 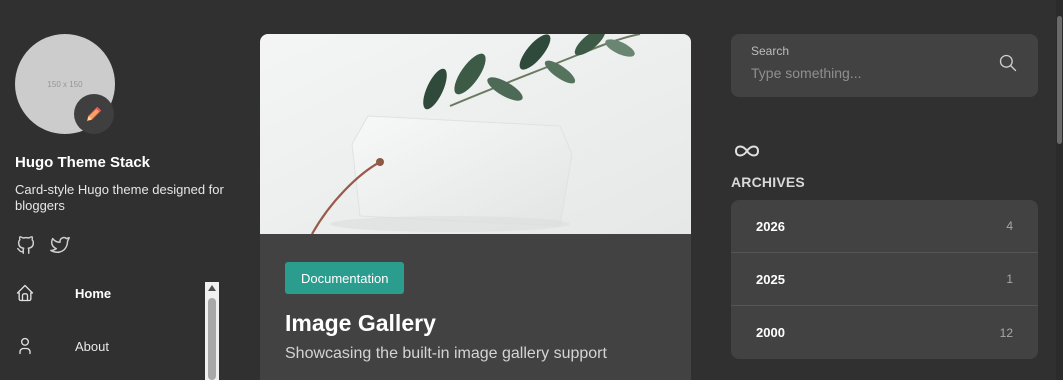 I want to click on site-name: Hugo Theme Stack, so click(x=82, y=162).